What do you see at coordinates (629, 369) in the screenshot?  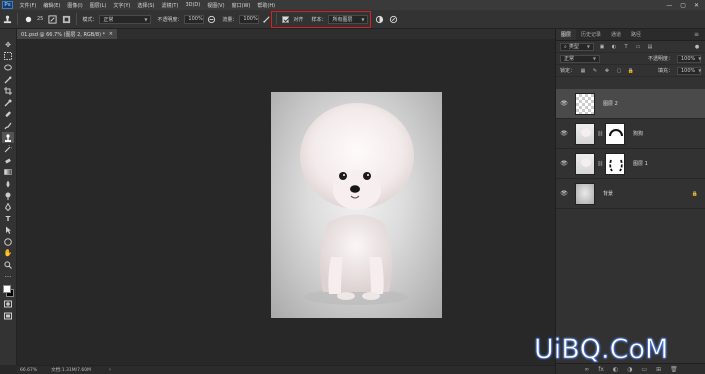 I see `adjustment-layer-icon: ◑` at bounding box center [629, 369].